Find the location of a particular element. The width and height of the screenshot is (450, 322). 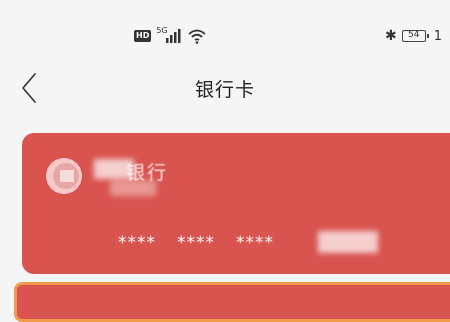

page-title: 银行卡 is located at coordinates (224, 90).